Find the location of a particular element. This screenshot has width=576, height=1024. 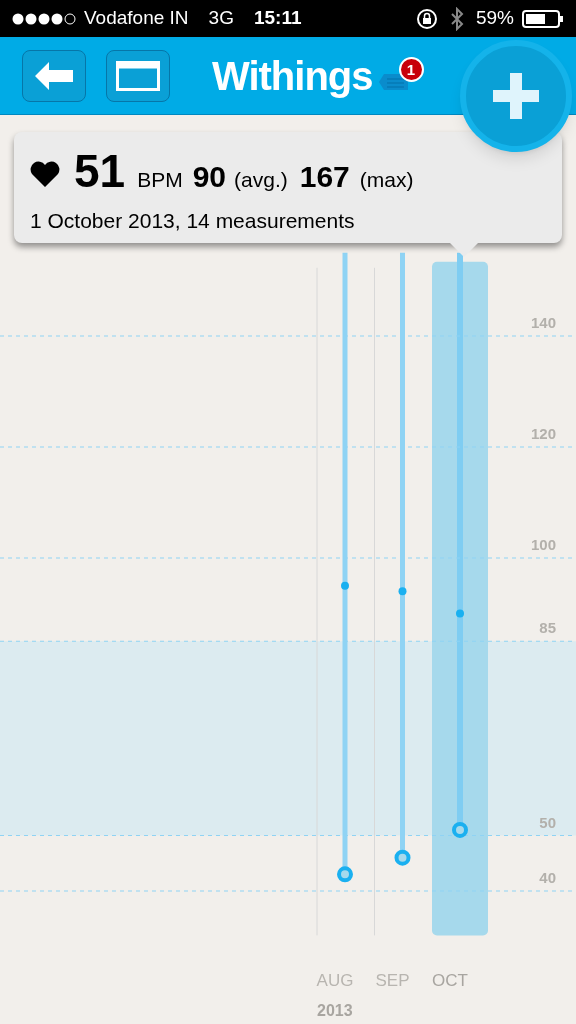

window-icon is located at coordinates (138, 75).